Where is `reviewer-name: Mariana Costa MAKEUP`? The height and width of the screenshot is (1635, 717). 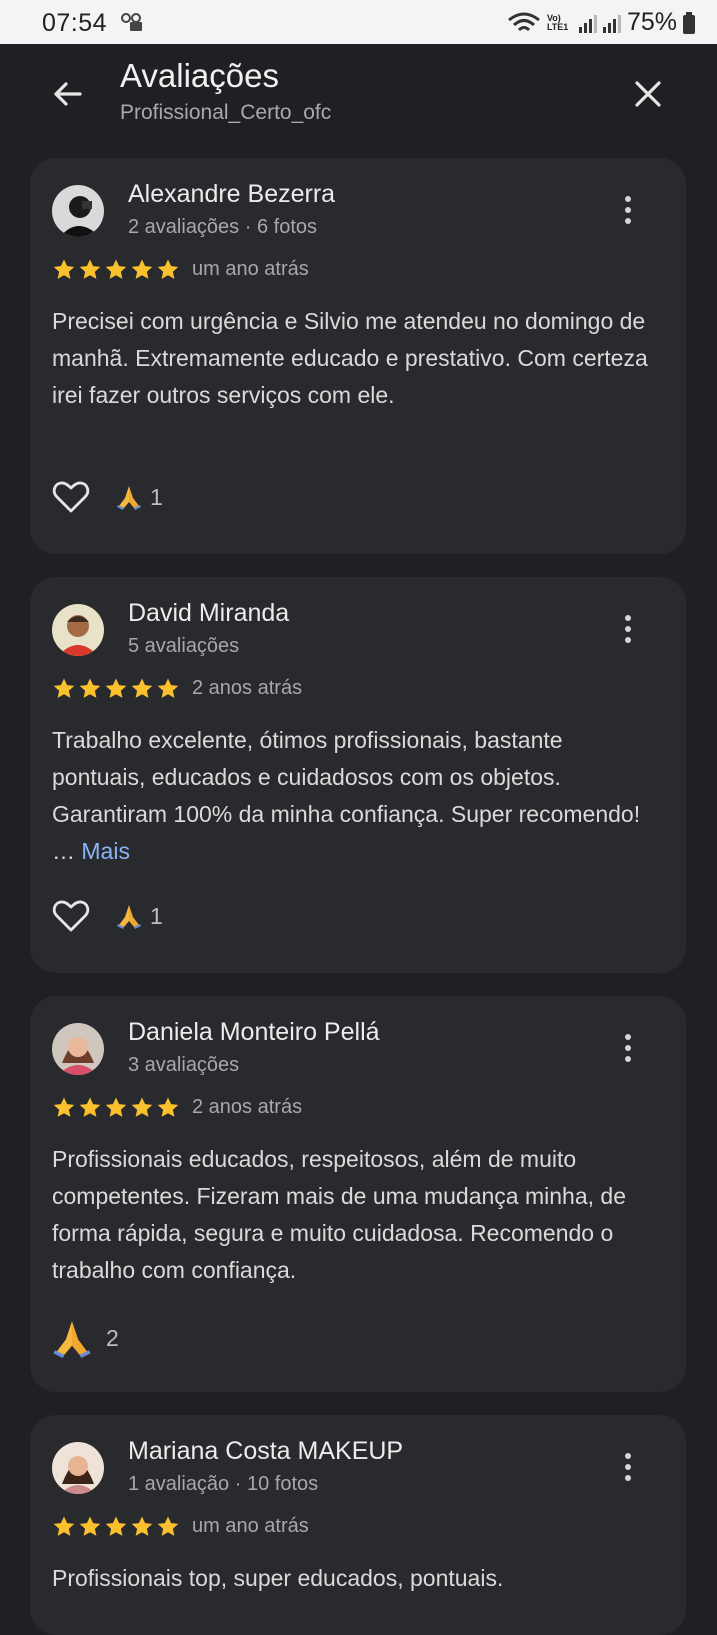 reviewer-name: Mariana Costa MAKEUP is located at coordinates (265, 1451).